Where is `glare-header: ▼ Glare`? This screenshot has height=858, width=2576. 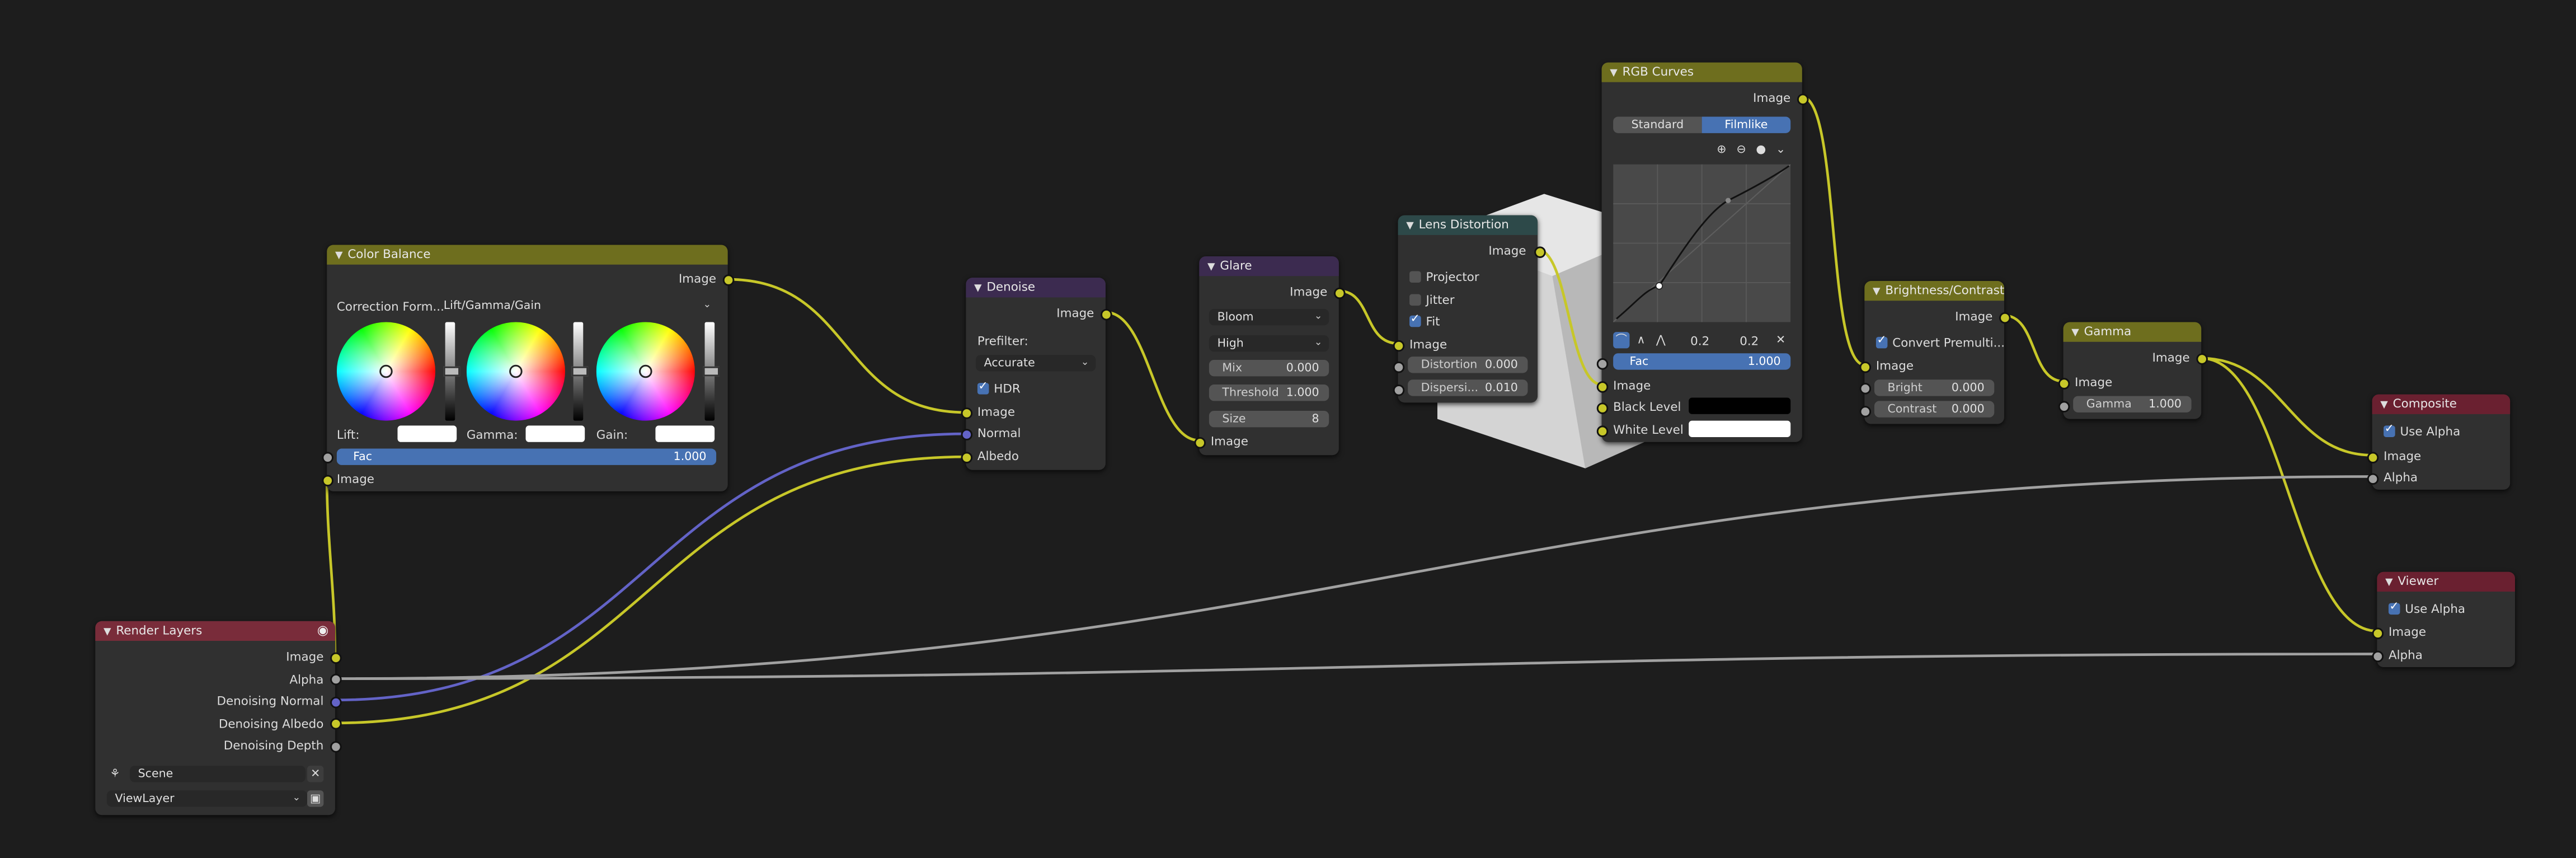 glare-header: ▼ Glare is located at coordinates (1269, 266).